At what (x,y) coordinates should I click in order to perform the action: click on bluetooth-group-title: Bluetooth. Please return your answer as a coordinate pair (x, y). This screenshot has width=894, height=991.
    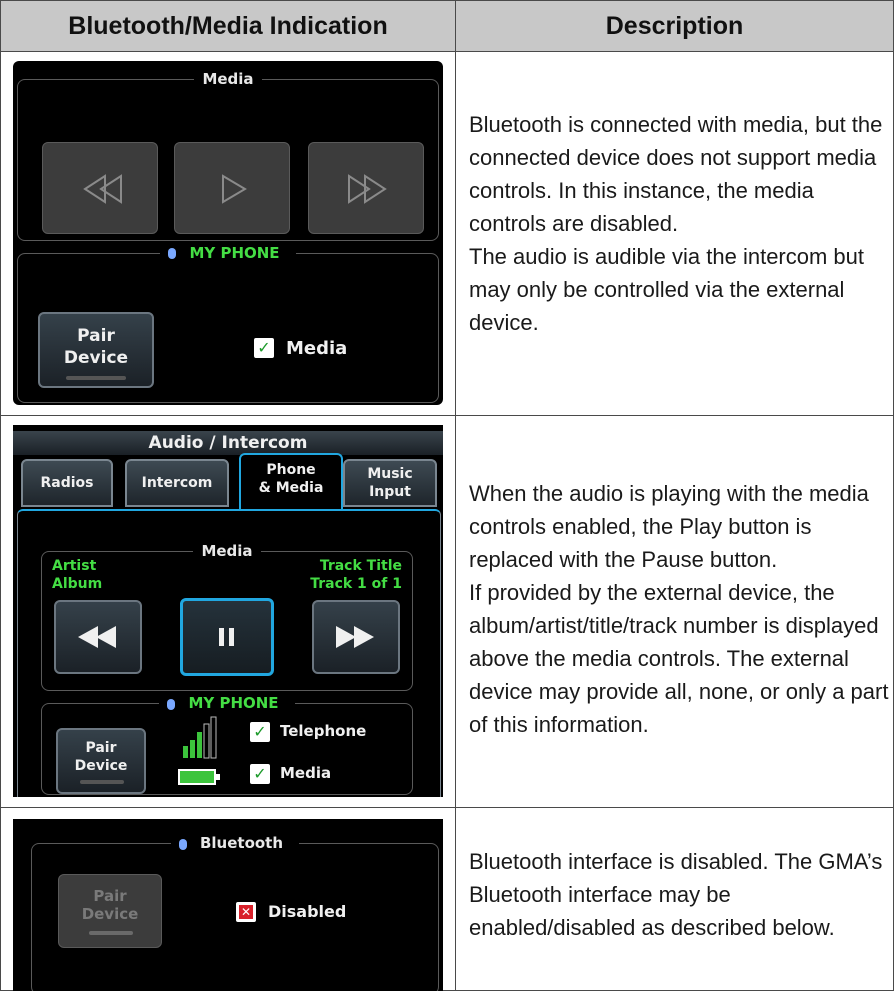
    Looking at the image, I should click on (241, 843).